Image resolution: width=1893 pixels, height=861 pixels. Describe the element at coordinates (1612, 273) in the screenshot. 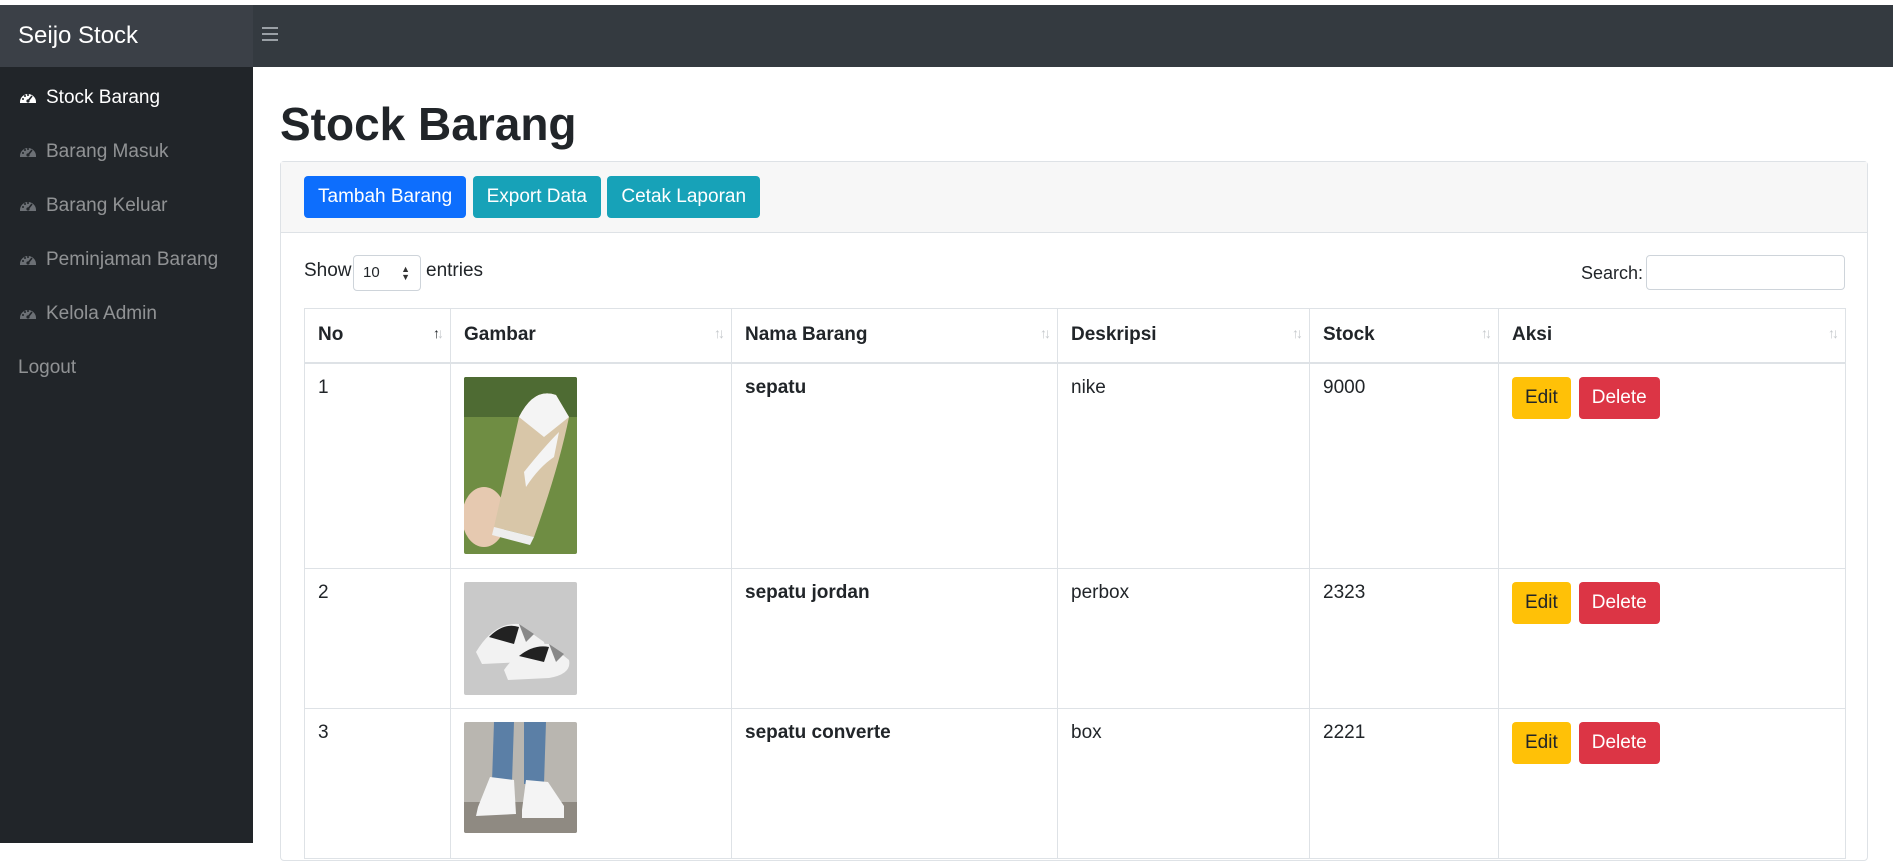

I see `search-label: Search:` at that location.